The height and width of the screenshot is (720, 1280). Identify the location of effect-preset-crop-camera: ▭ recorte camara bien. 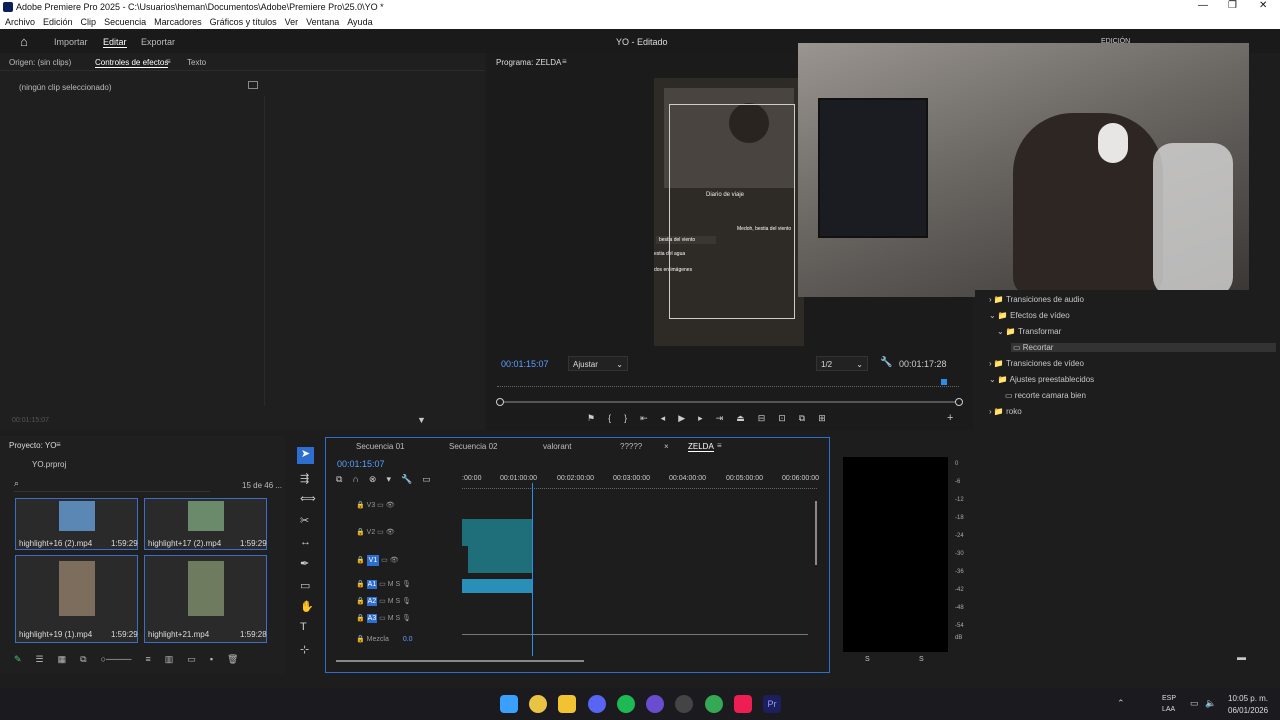
(1045, 395).